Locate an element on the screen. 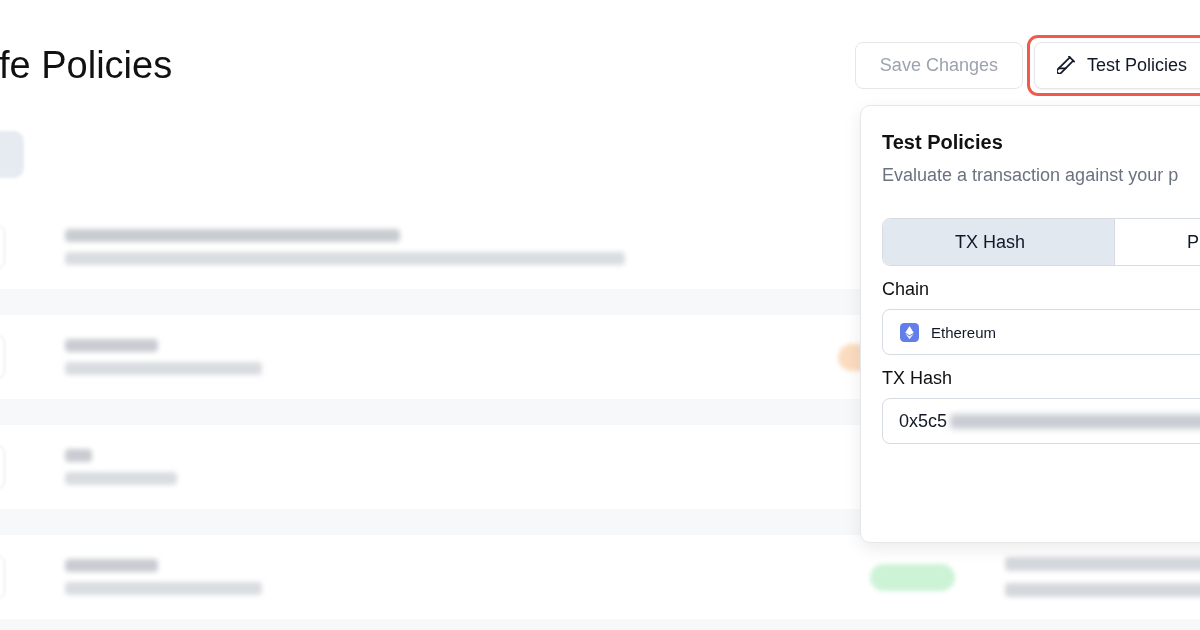  tx-hash-input: 0x5c5 is located at coordinates (1041, 421).